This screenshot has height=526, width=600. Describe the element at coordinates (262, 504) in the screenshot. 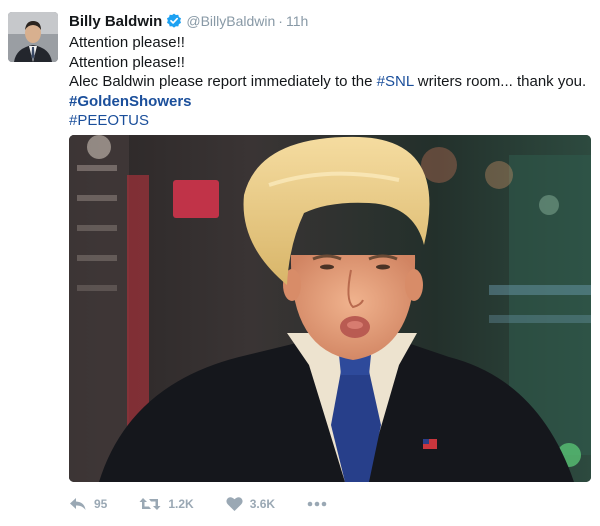

I see `like-count: 3.6K` at that location.